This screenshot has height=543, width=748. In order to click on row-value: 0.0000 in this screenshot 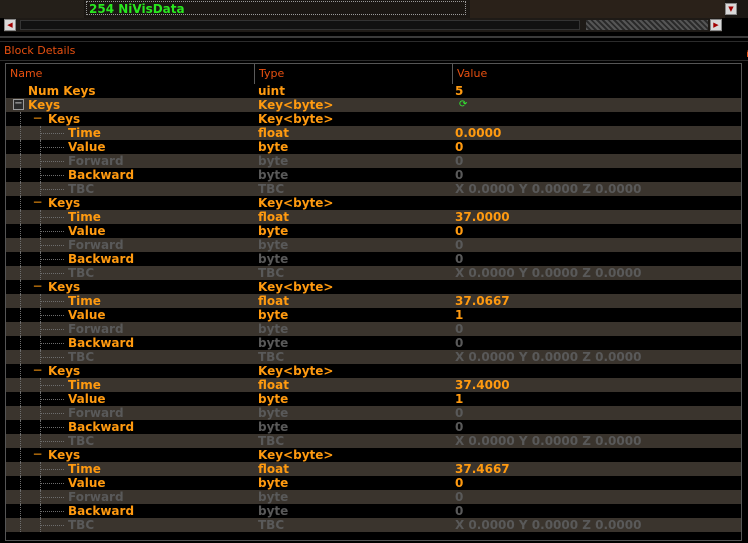, I will do `click(598, 133)`.